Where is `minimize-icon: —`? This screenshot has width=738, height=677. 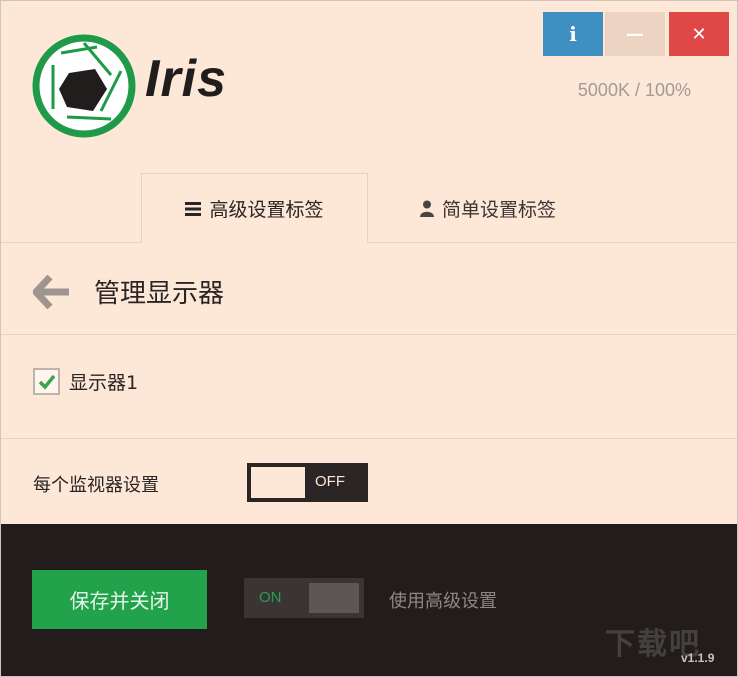
minimize-icon: — is located at coordinates (635, 34).